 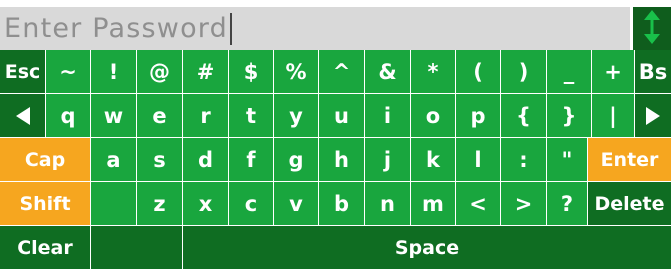 I want to click on key-less-than: <, so click(x=478, y=203).